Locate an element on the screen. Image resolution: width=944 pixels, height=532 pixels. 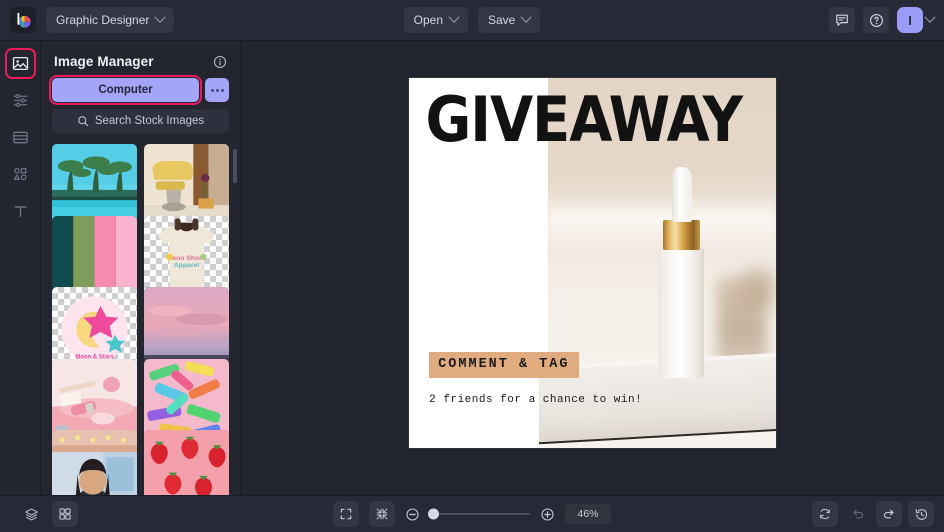
account-menu: I is located at coordinates (916, 20).